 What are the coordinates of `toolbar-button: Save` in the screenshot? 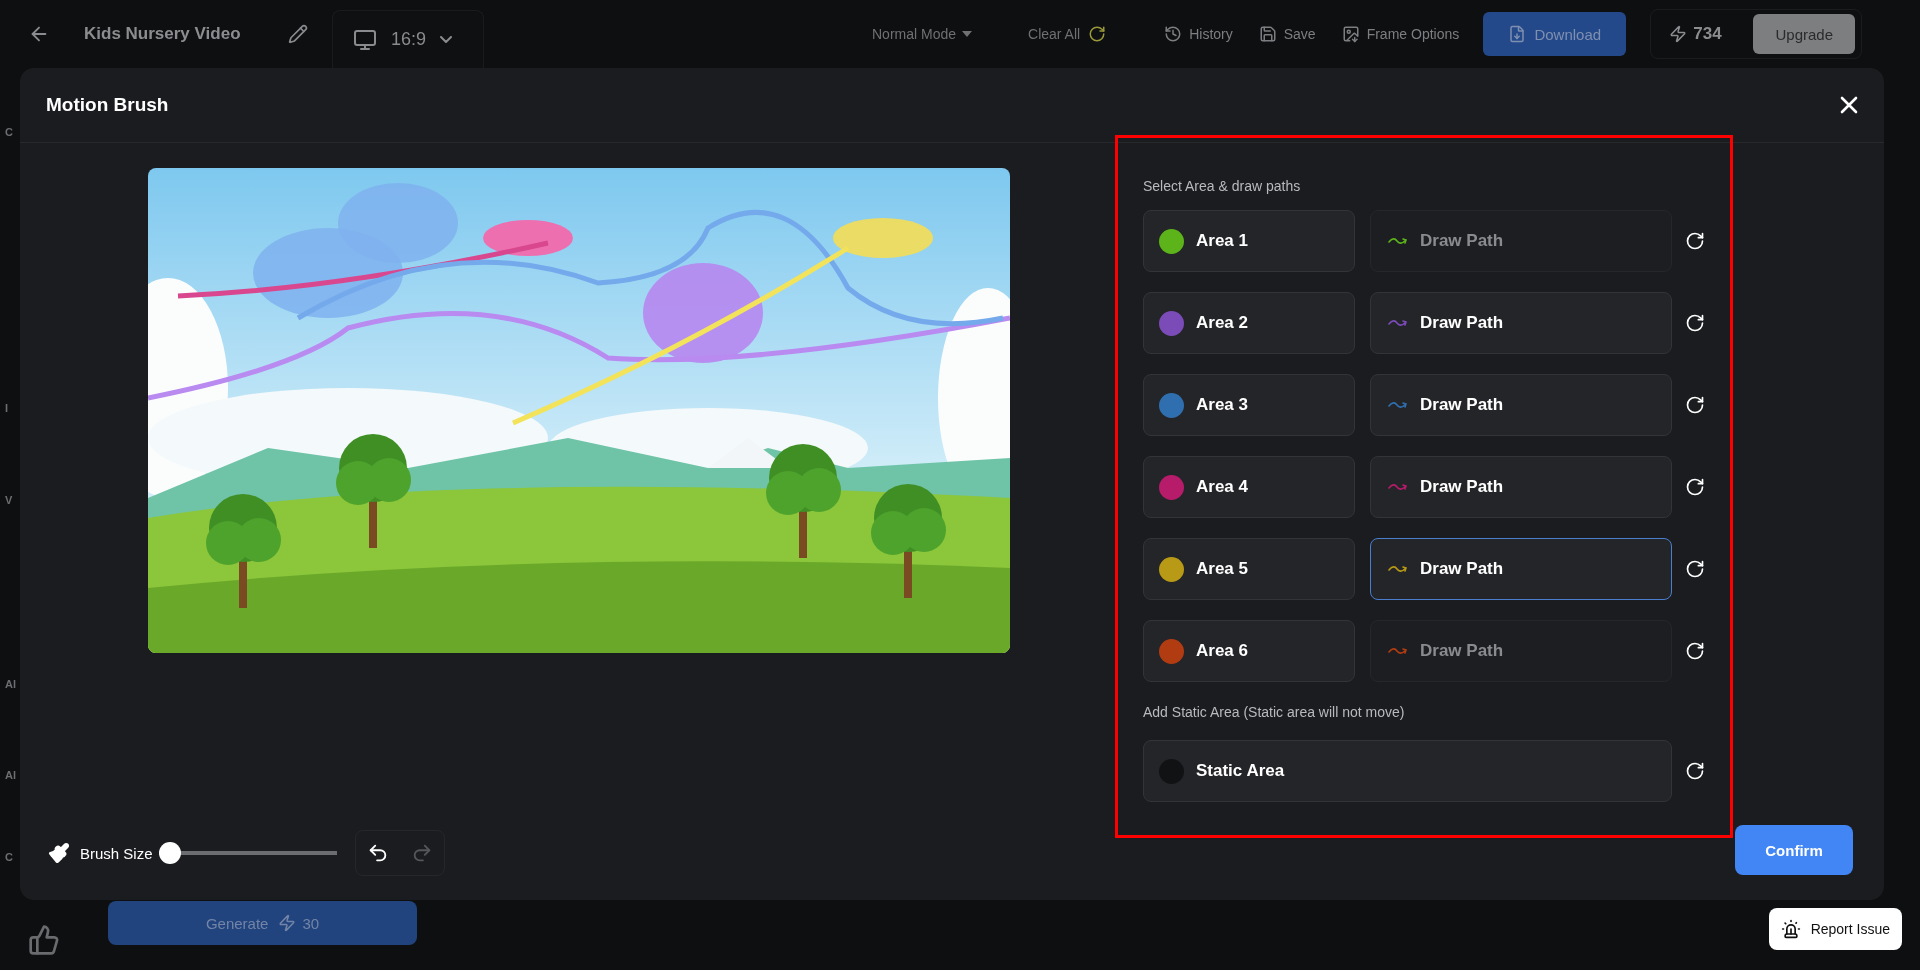 It's located at (1287, 34).